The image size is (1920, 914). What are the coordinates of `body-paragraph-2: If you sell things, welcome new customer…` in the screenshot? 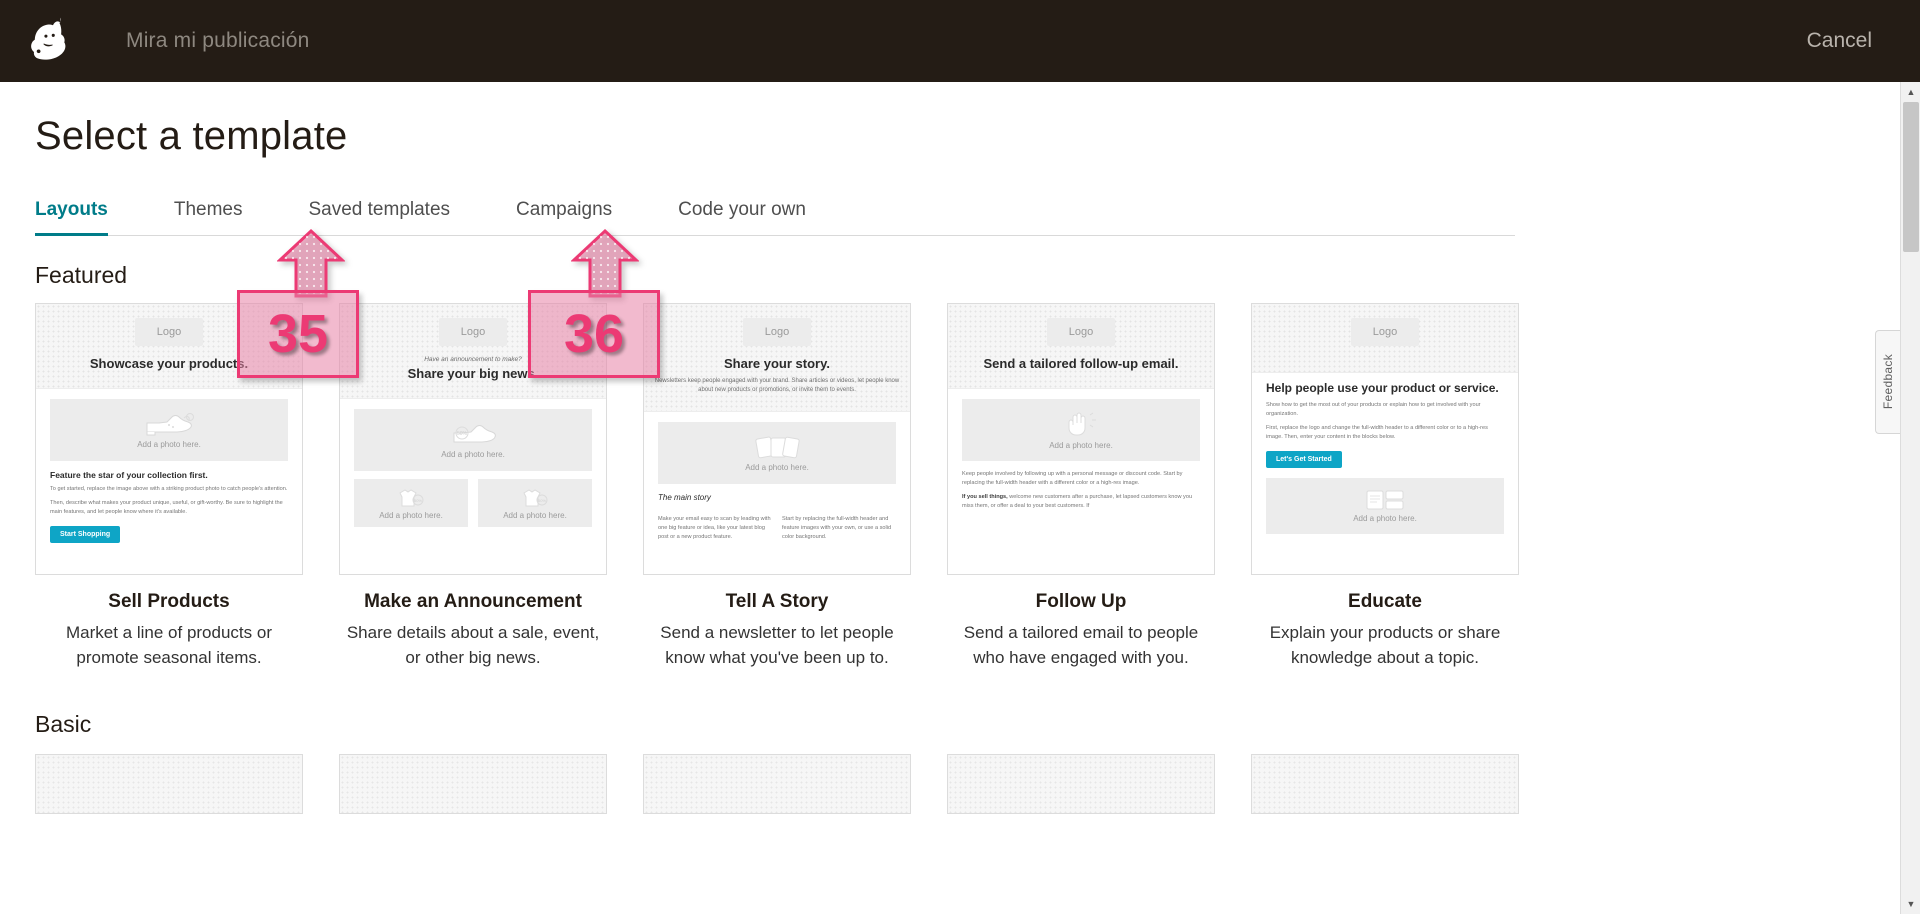 It's located at (1081, 502).